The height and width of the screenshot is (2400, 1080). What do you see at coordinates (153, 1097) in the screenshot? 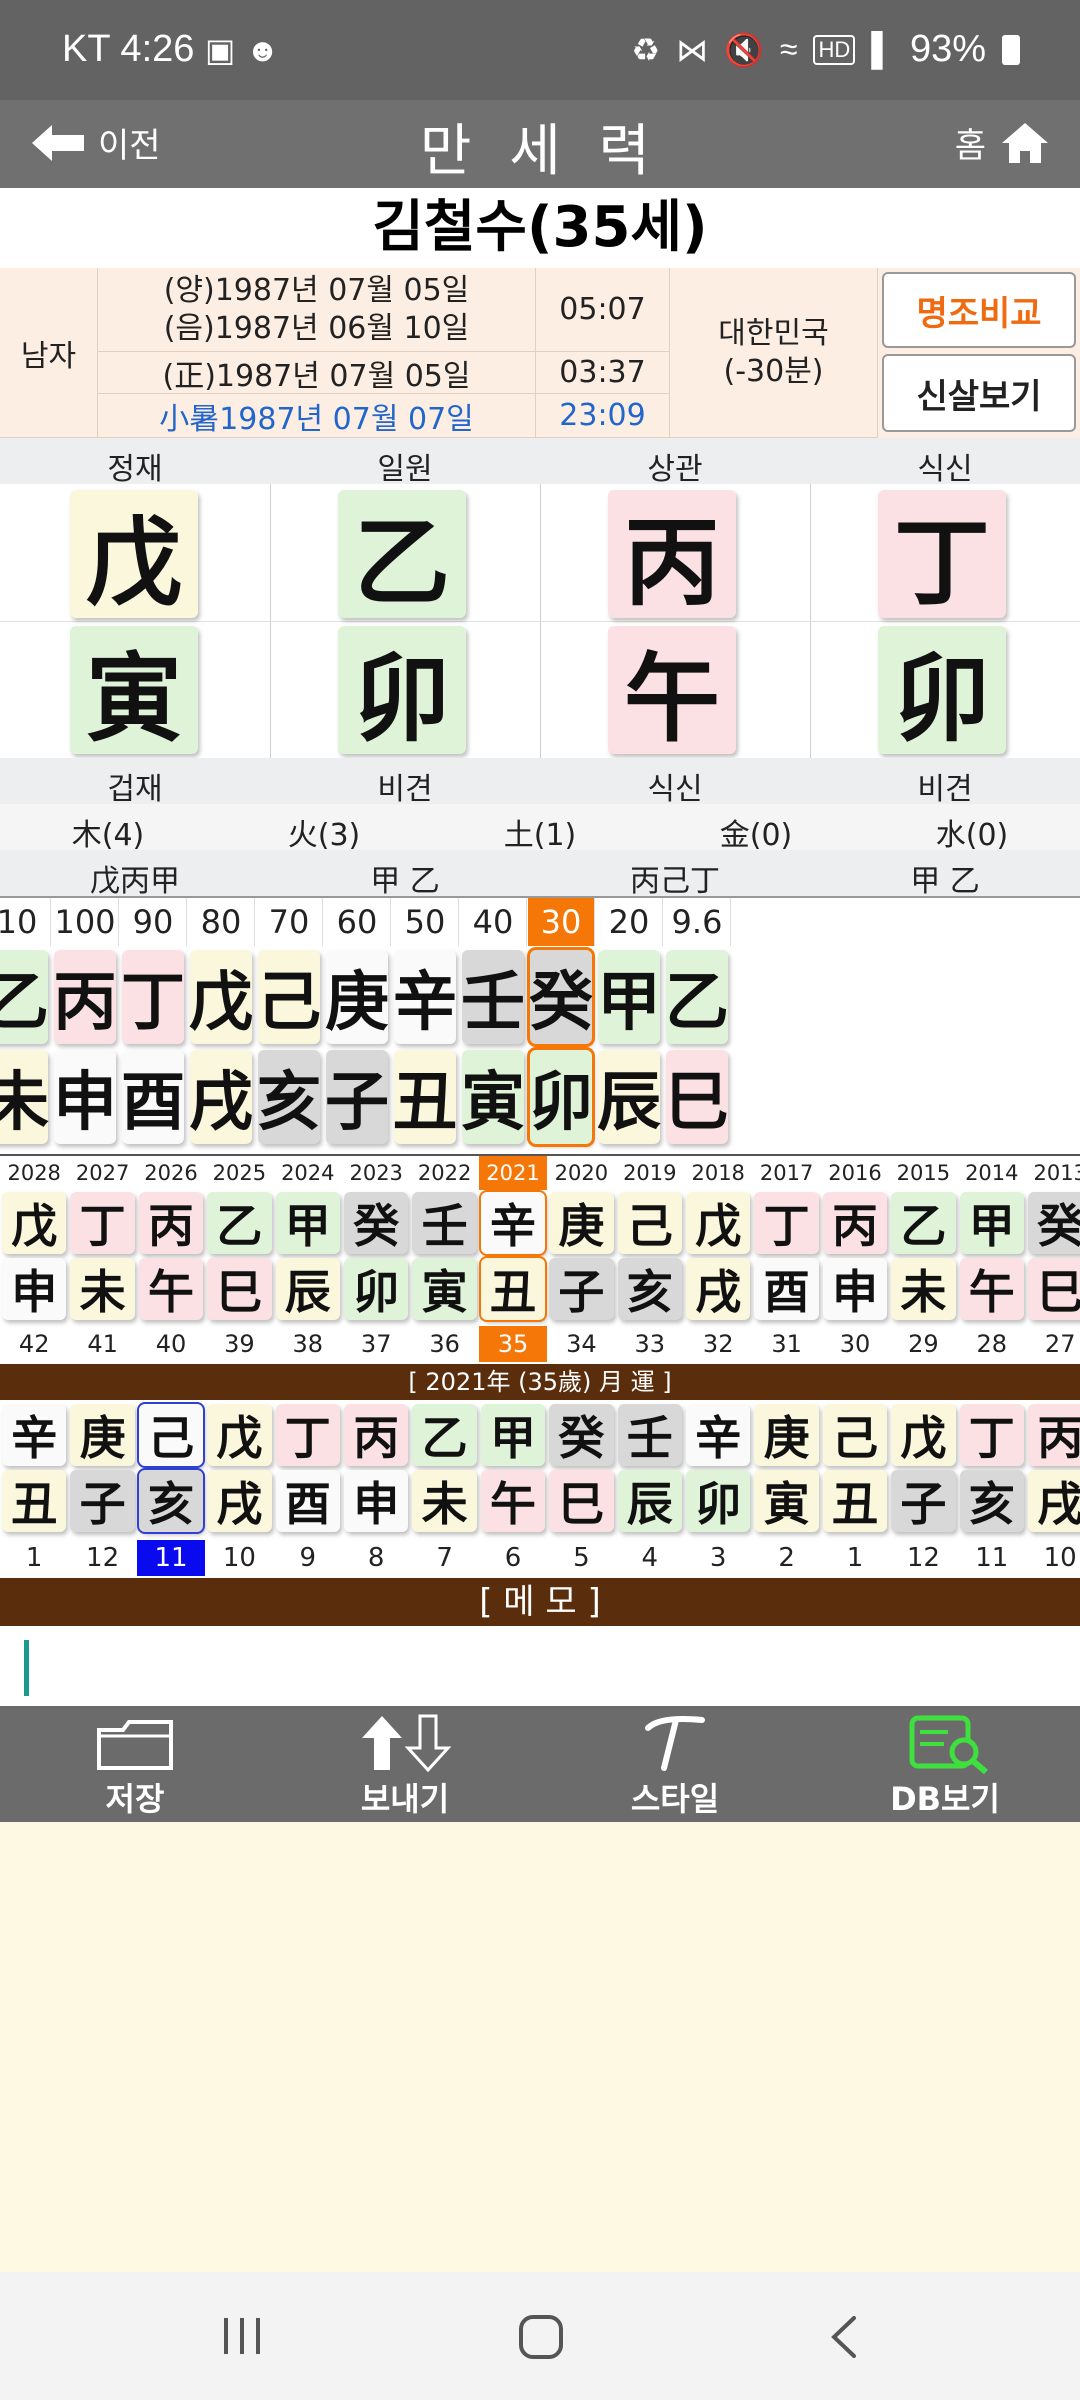
I see `daeun-branch-tile: 酉` at bounding box center [153, 1097].